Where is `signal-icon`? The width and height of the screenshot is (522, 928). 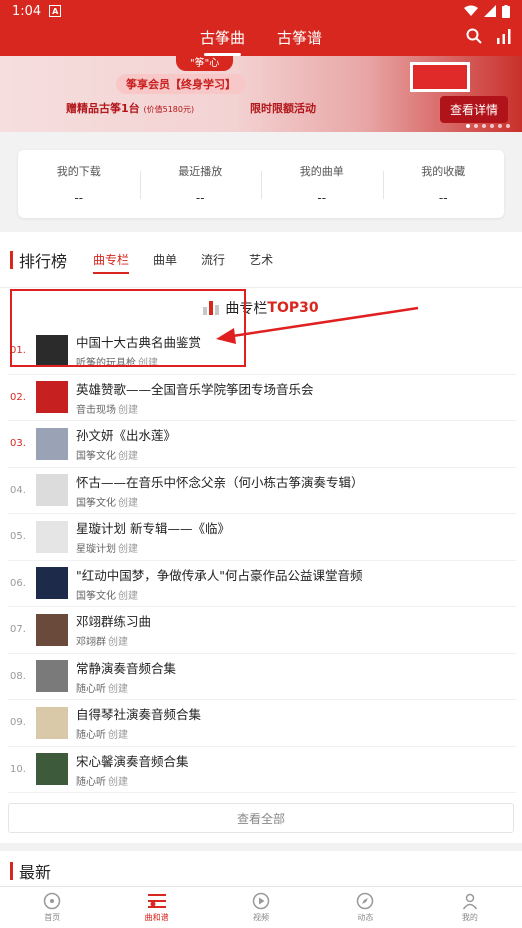 signal-icon is located at coordinates (490, 11).